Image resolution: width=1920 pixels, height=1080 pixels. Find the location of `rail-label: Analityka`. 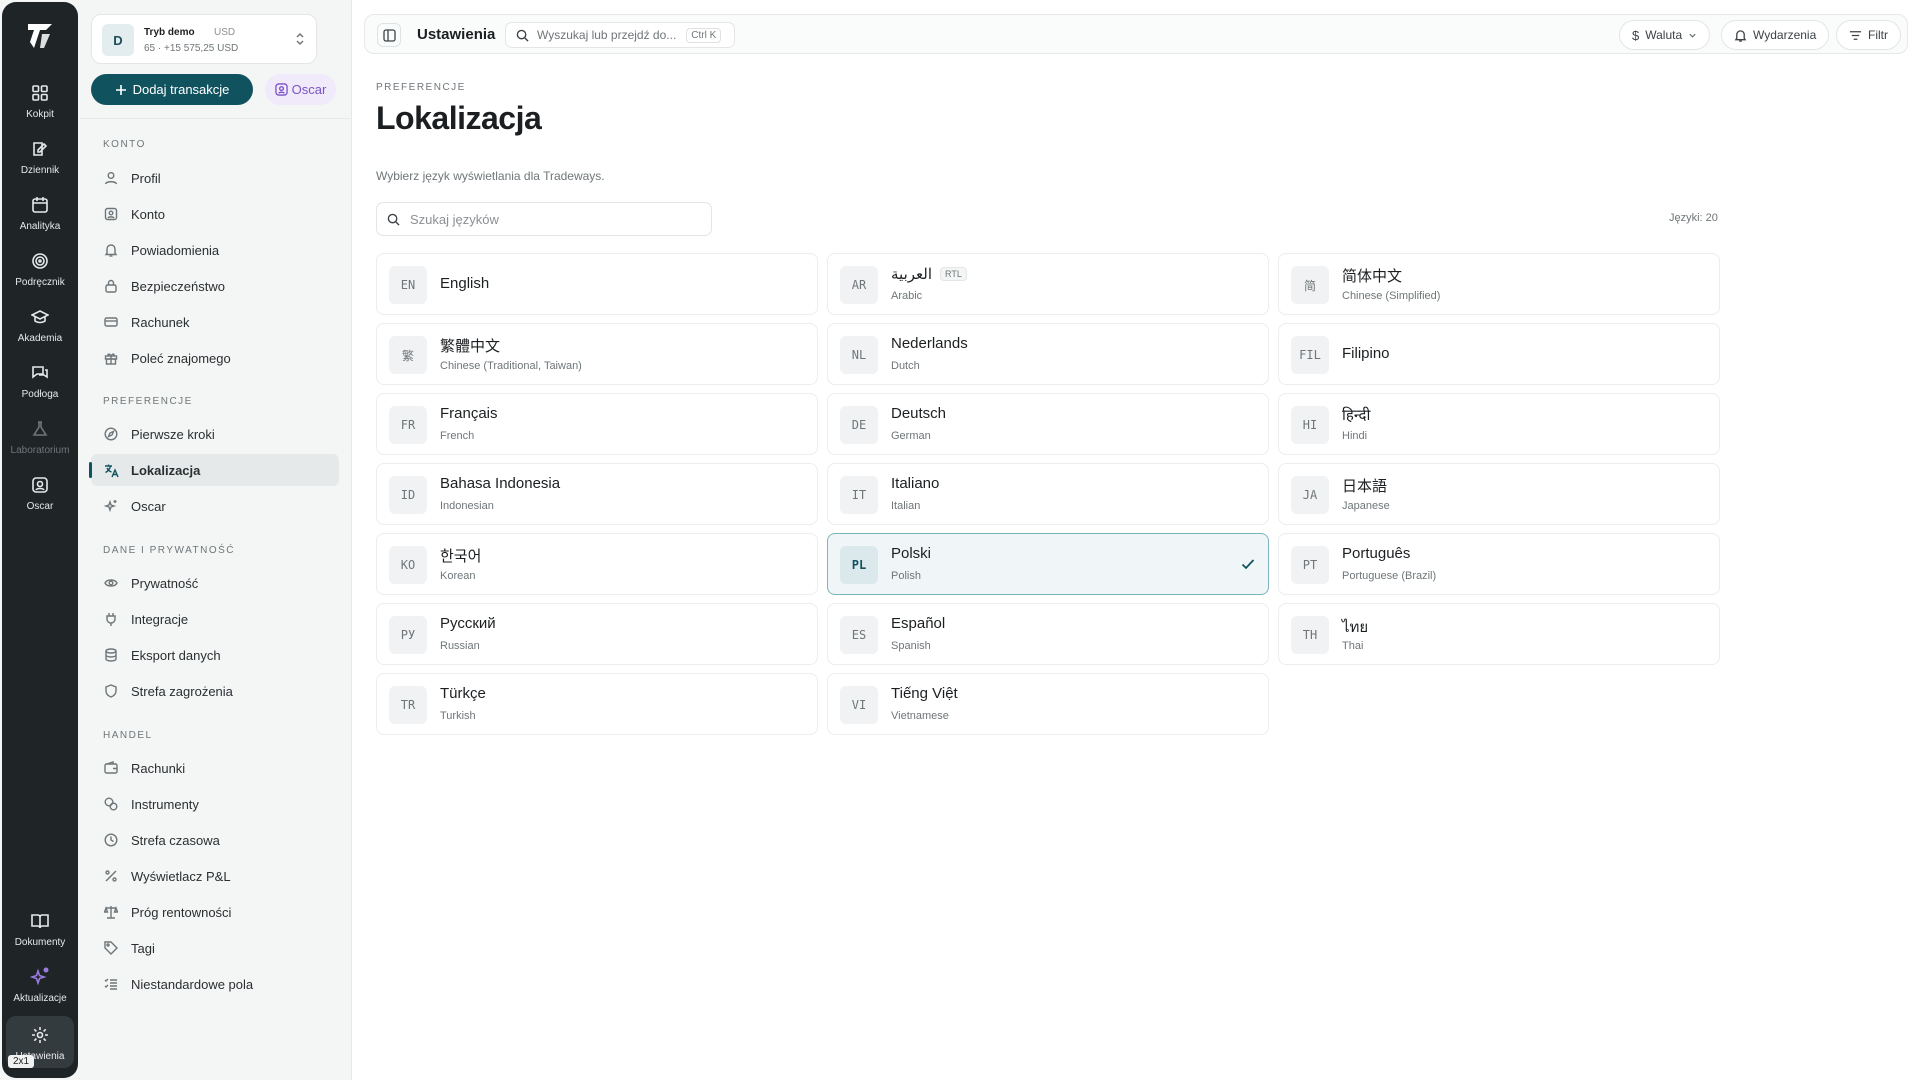

rail-label: Analityka is located at coordinates (40, 226).